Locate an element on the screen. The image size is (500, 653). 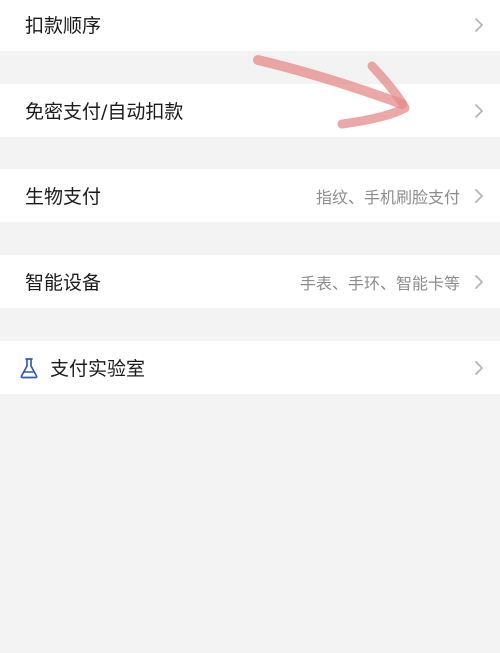
flask-icon is located at coordinates (29, 368).